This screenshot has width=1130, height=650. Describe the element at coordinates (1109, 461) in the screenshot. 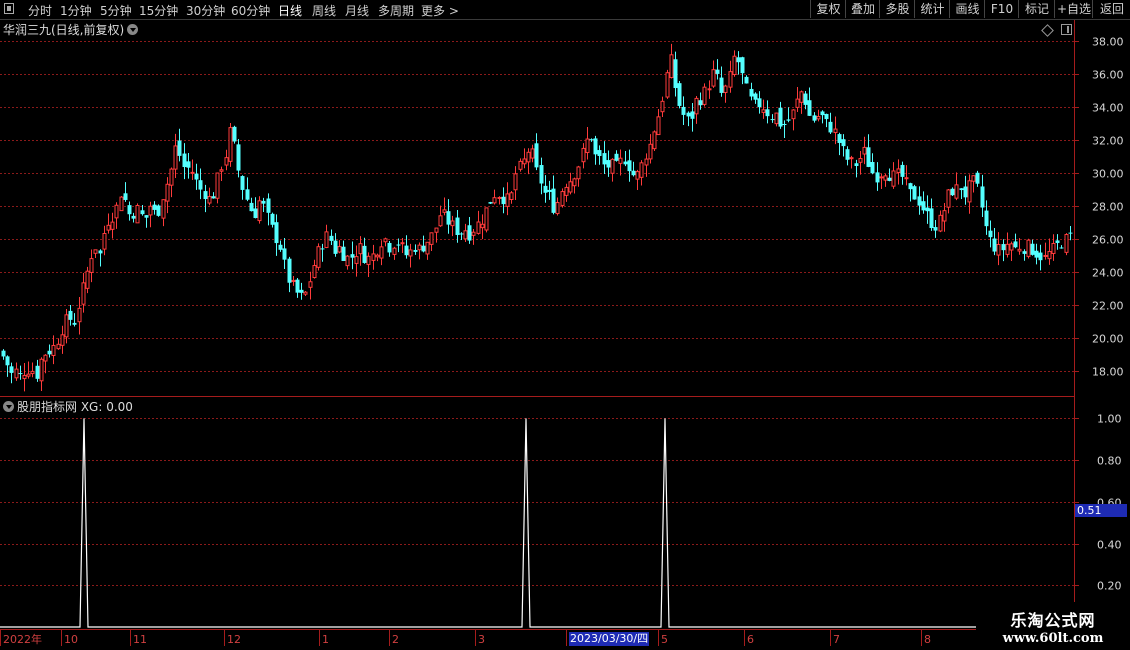

I see `indicator-tick-label: 0.80` at that location.